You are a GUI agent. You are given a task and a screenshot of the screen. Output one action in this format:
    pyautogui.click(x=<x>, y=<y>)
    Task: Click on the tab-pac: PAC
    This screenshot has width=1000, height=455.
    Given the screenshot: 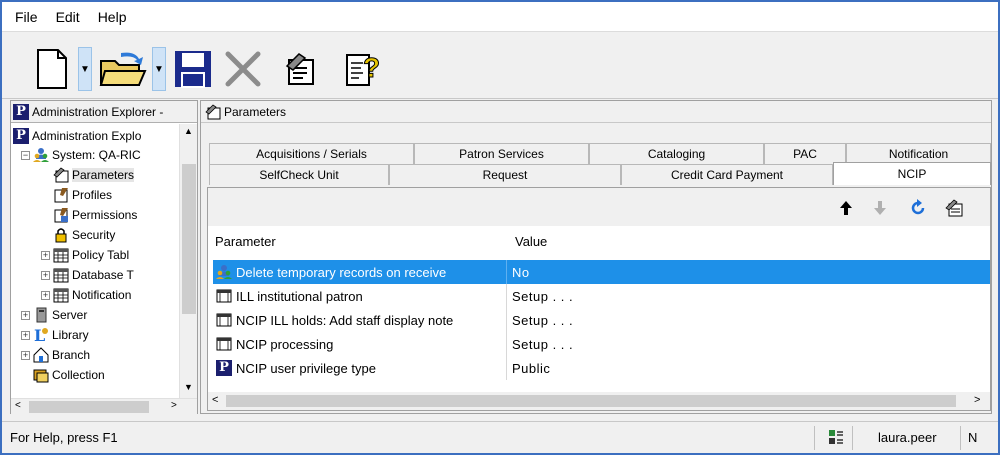 What is the action you would take?
    pyautogui.click(x=805, y=153)
    